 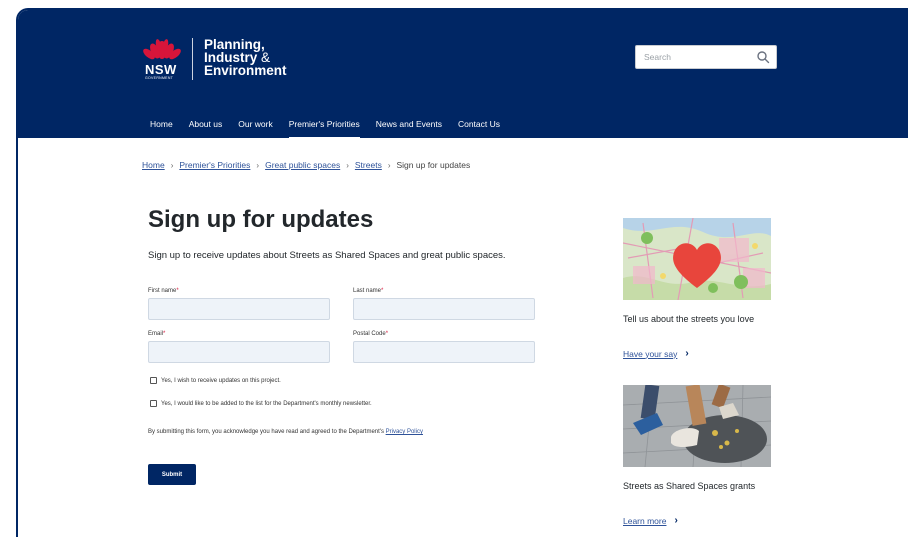 What do you see at coordinates (245, 58) in the screenshot?
I see `department-name: Planning, Industry & Environment` at bounding box center [245, 58].